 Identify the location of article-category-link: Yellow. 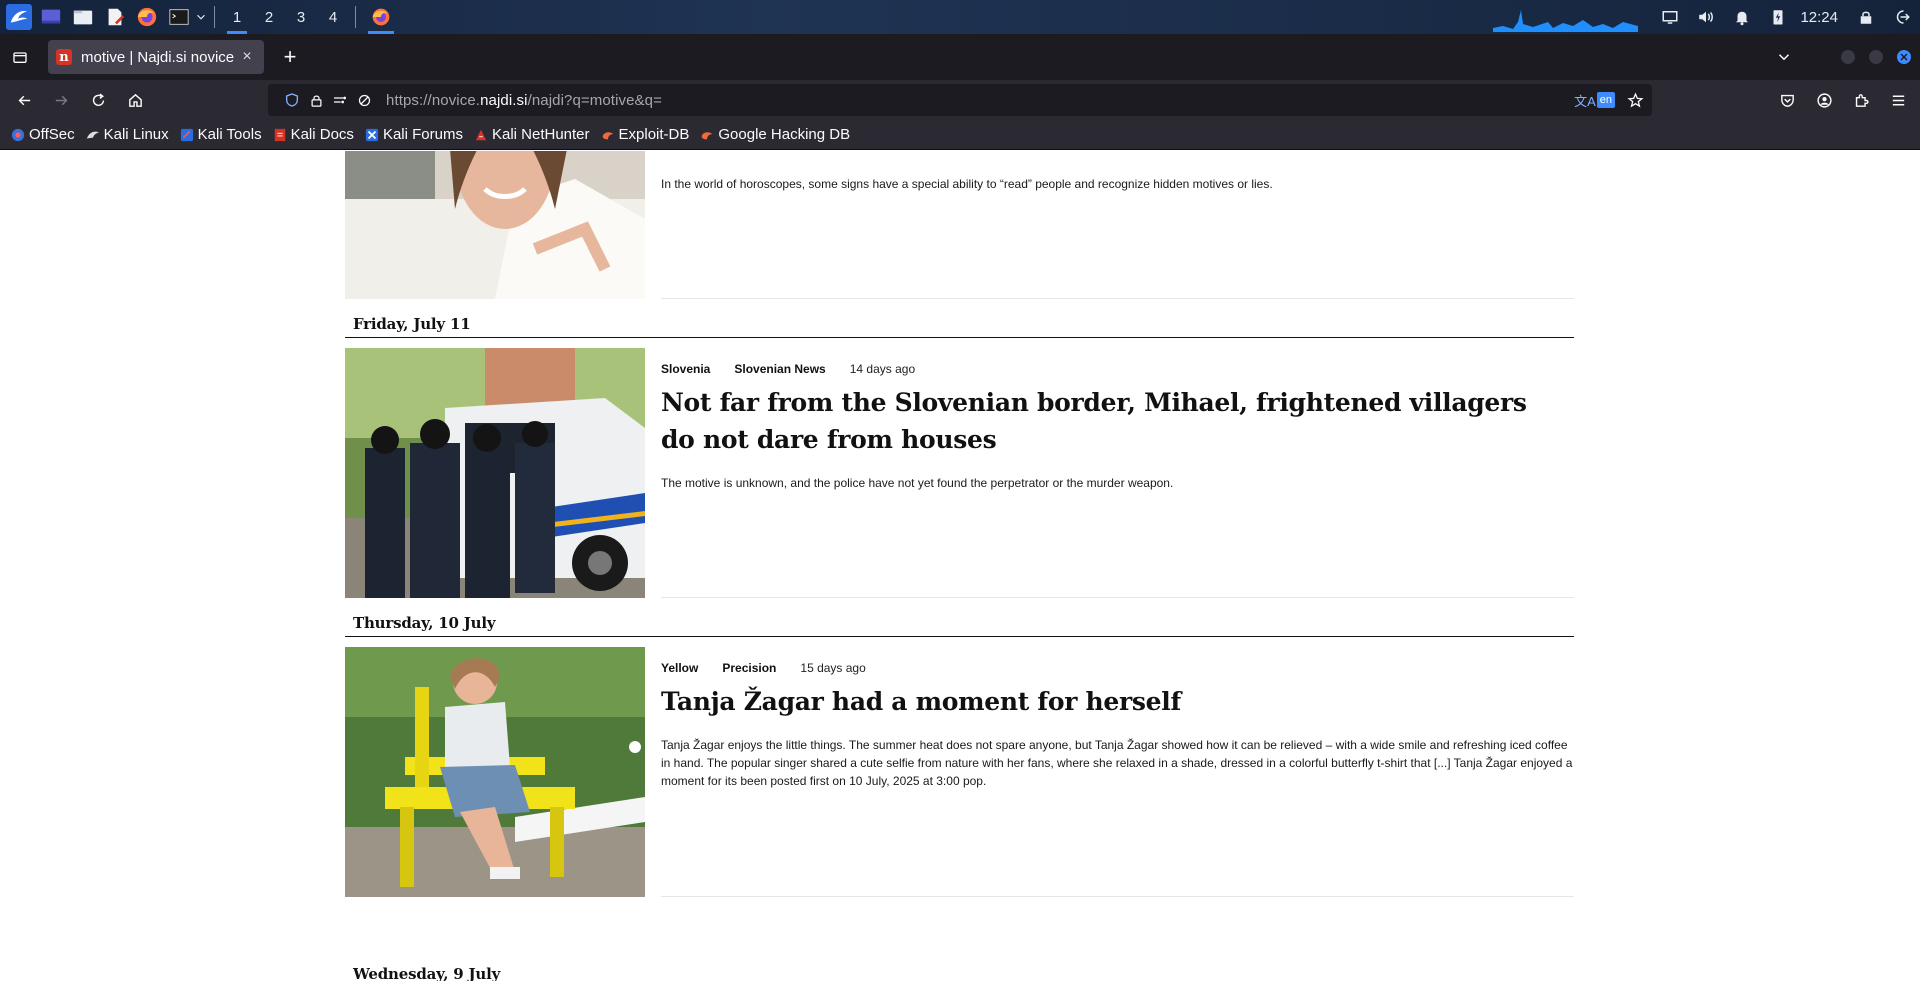
(679, 668).